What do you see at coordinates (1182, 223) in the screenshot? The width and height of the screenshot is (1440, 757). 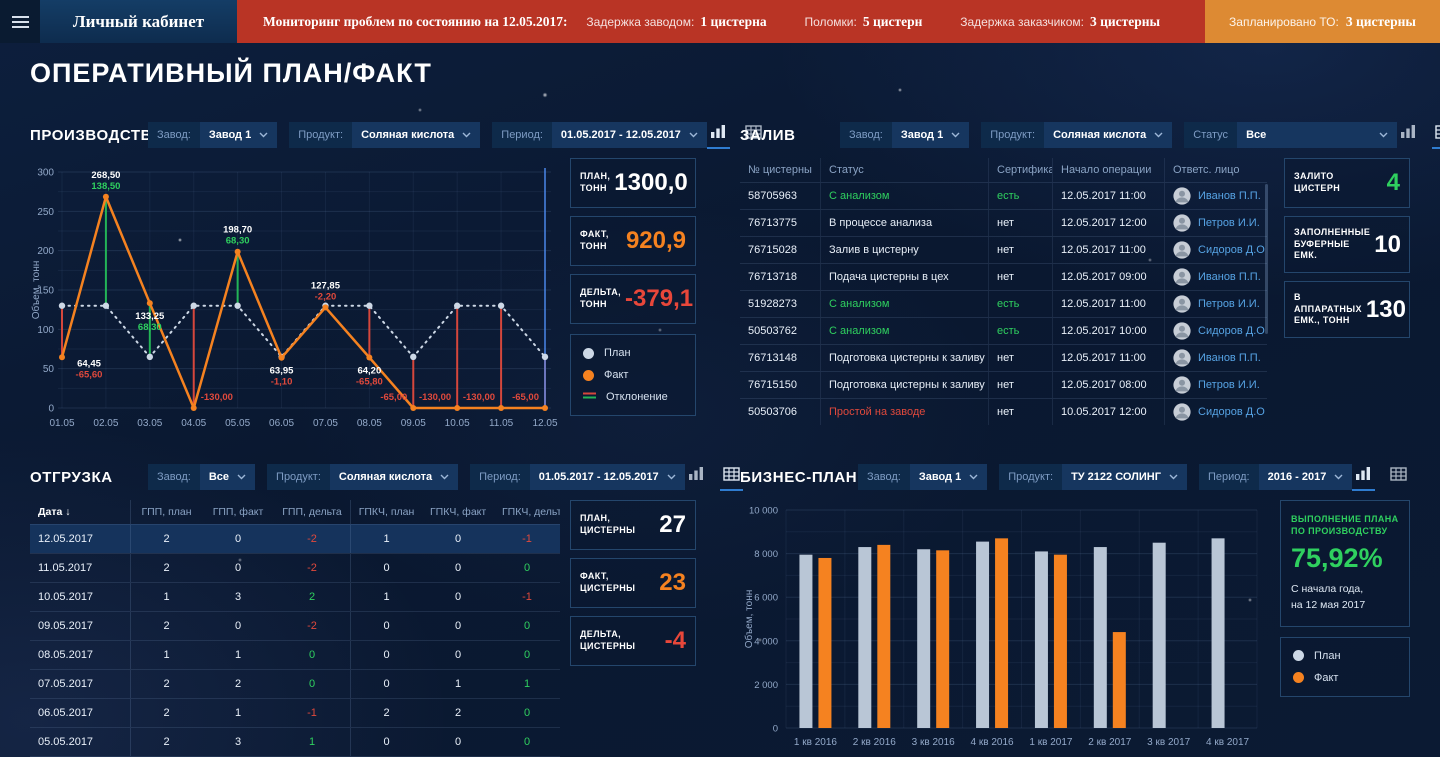 I see `avatar` at bounding box center [1182, 223].